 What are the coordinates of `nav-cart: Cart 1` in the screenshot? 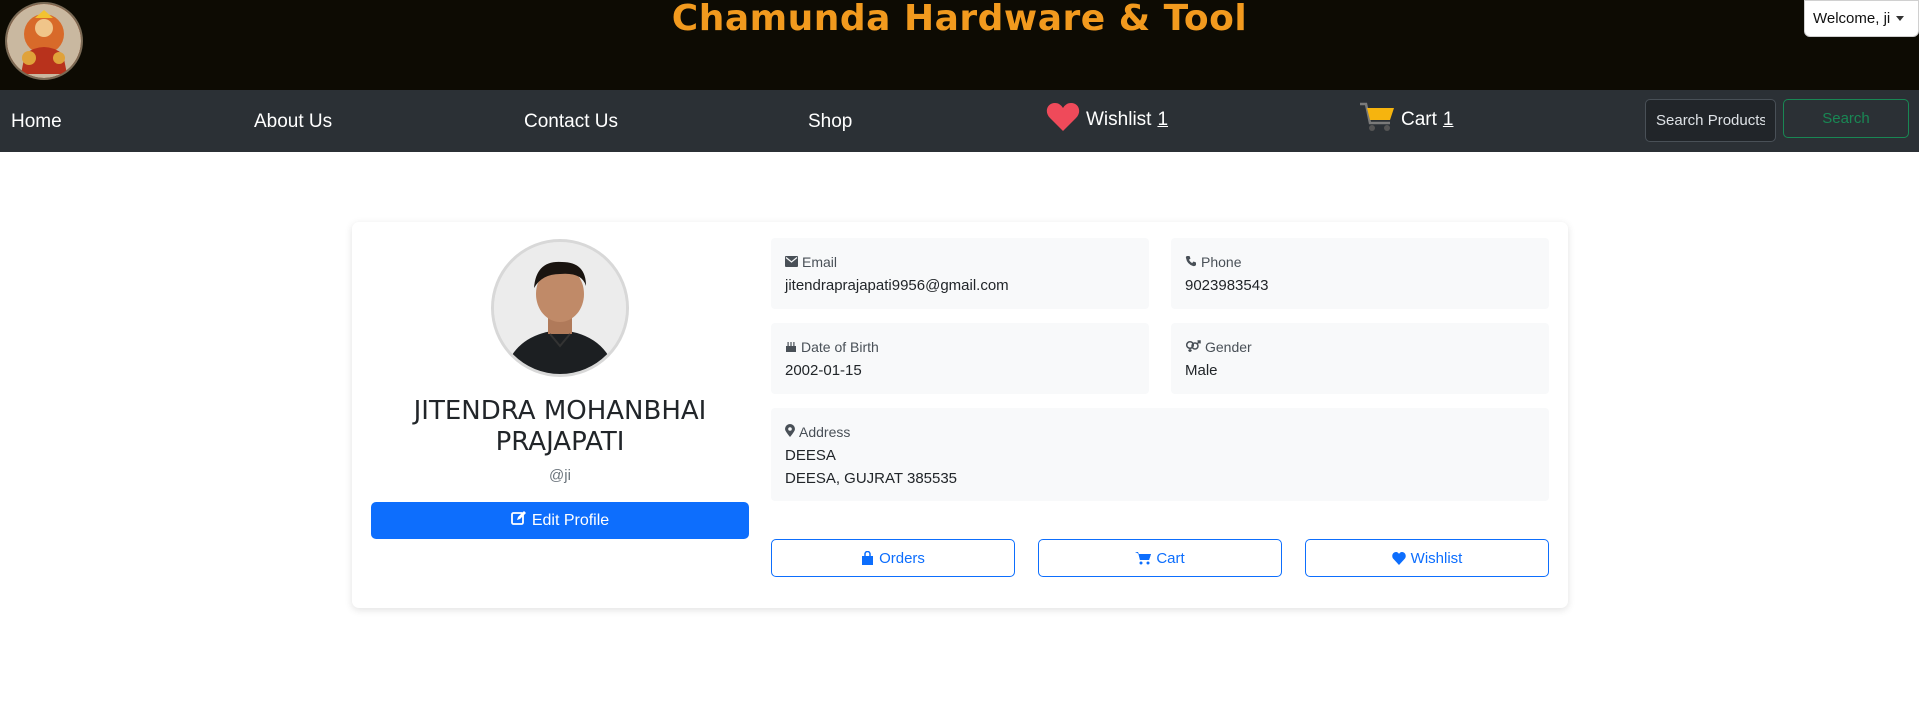 It's located at (1406, 120).